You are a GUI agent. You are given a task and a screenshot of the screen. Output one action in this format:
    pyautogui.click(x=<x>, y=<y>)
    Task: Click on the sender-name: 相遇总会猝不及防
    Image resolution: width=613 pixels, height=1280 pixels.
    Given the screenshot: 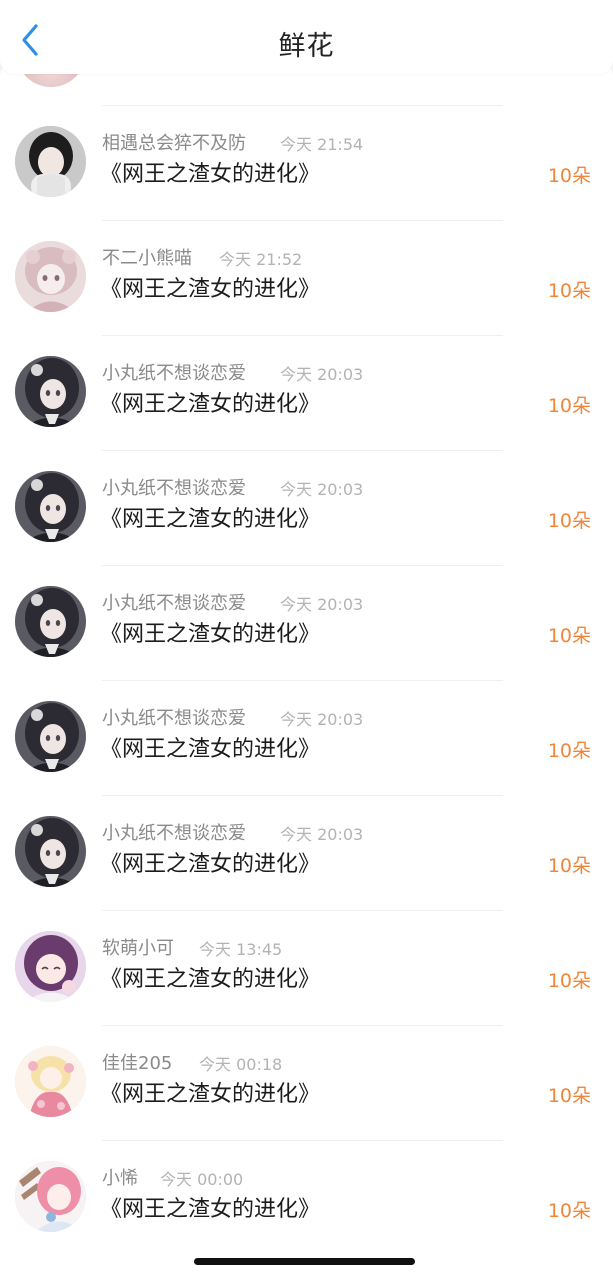 What is the action you would take?
    pyautogui.click(x=174, y=143)
    